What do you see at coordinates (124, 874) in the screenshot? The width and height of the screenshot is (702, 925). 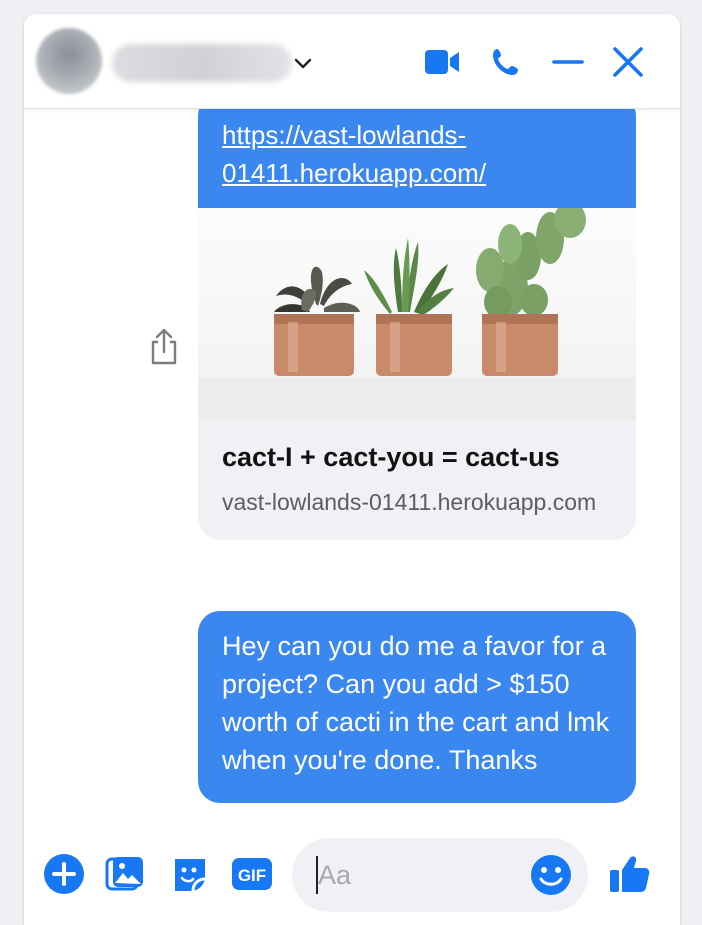 I see `photo-icon` at bounding box center [124, 874].